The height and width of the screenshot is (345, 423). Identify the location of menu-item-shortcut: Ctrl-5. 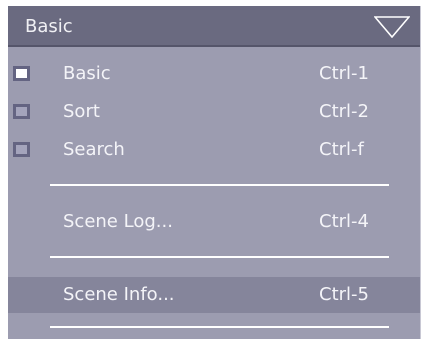
(344, 294).